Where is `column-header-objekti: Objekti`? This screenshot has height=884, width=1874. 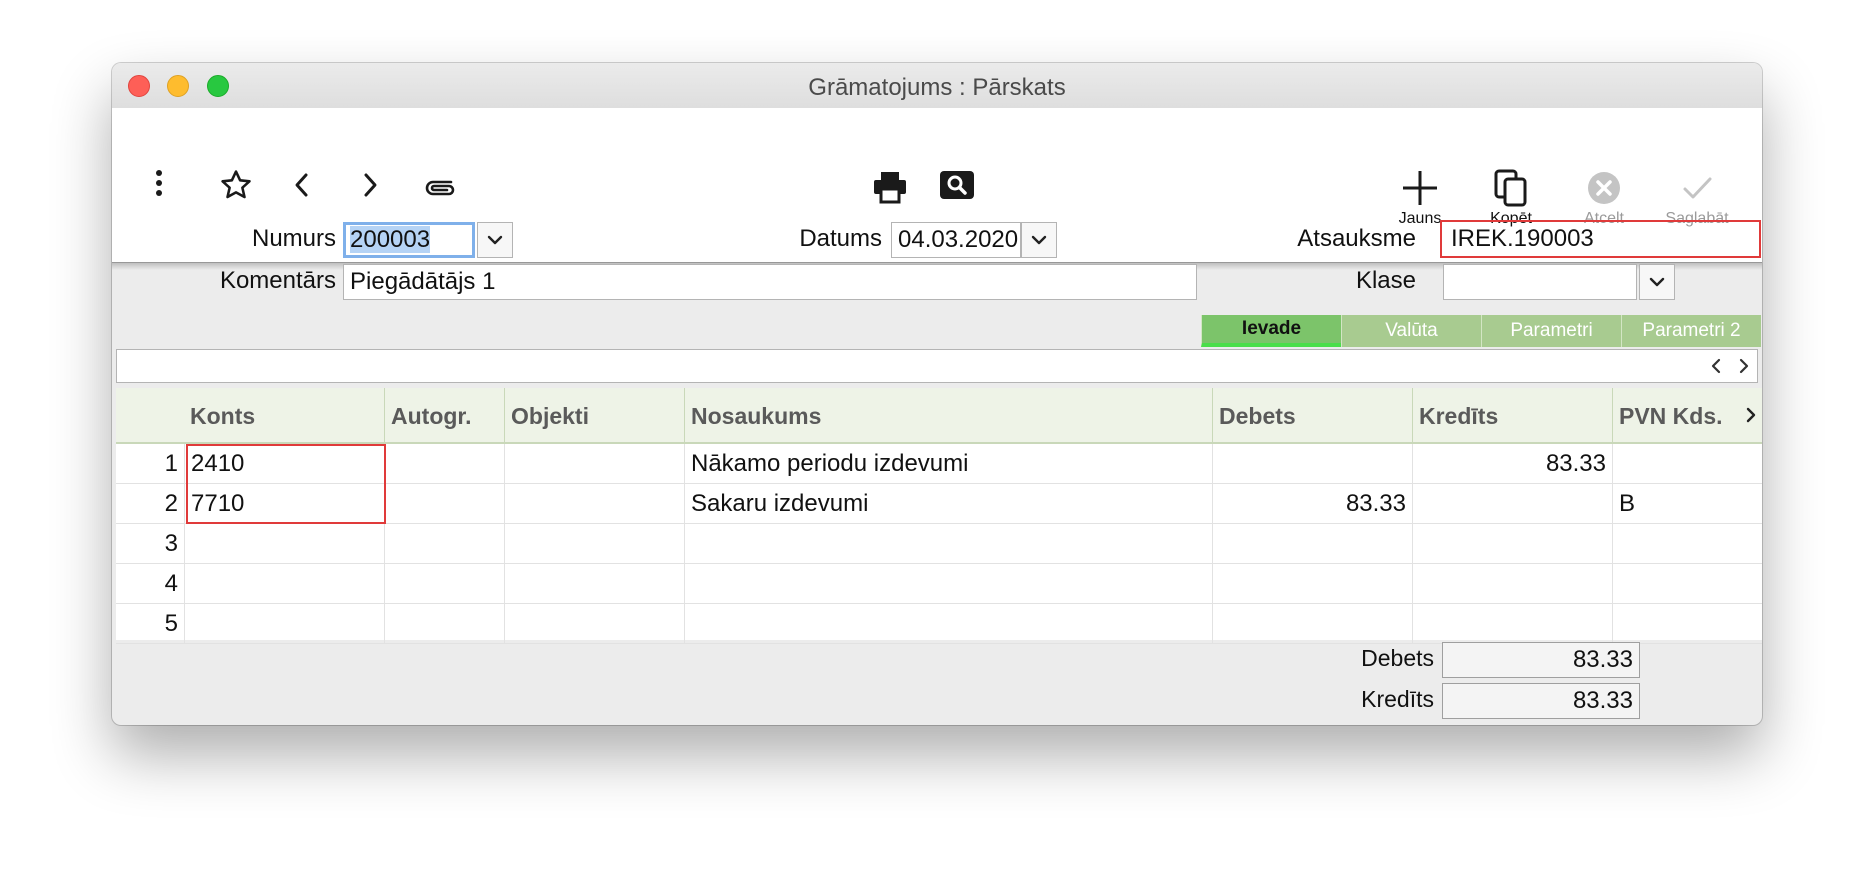
column-header-objekti: Objekti is located at coordinates (594, 415).